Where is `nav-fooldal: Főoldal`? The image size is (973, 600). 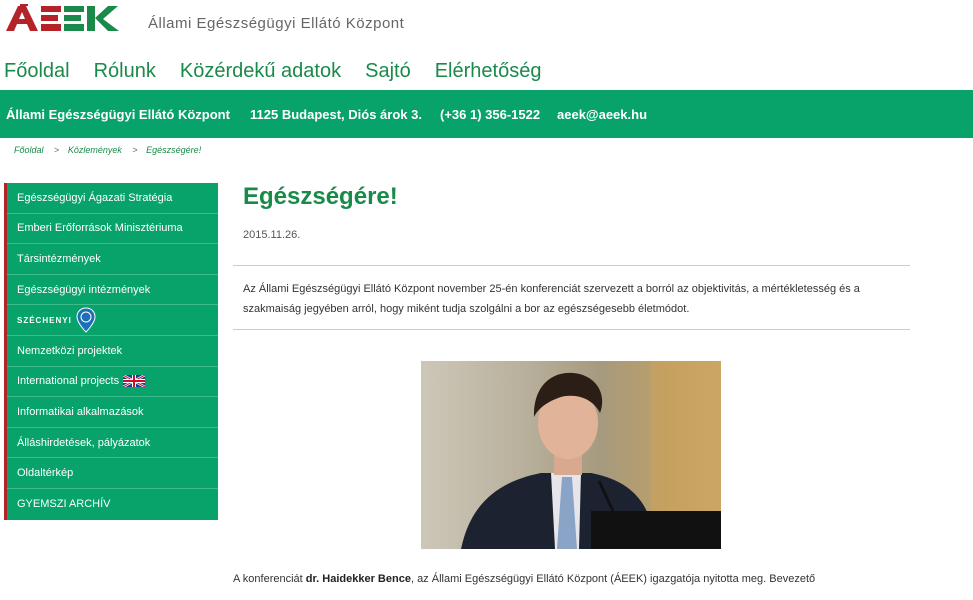
nav-fooldal: Főoldal is located at coordinates (37, 71).